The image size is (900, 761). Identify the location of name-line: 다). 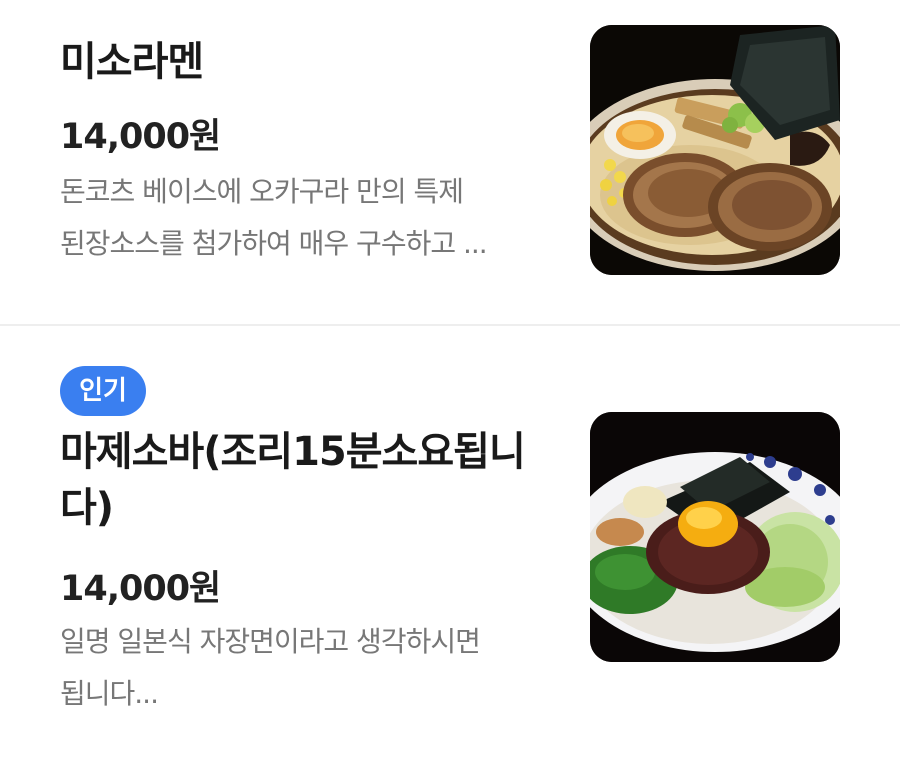
(87, 508).